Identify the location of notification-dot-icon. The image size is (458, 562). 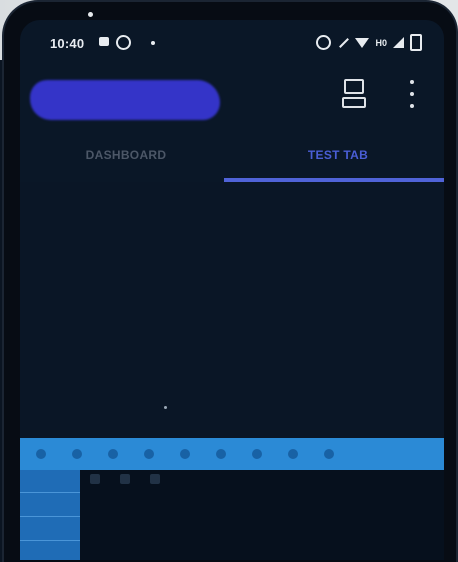
(153, 43).